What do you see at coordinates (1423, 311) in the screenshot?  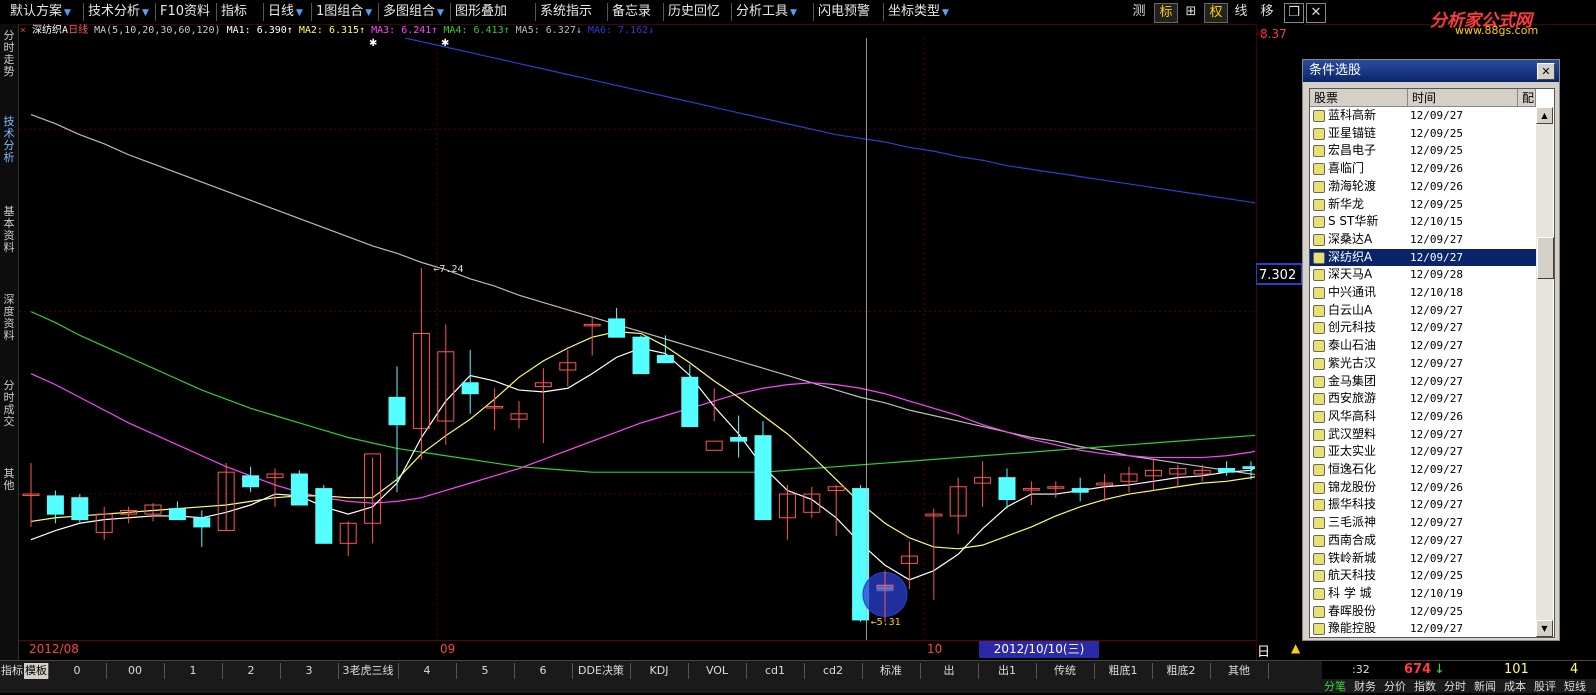 I see `list-item: 白云山A 12/09/27` at bounding box center [1423, 311].